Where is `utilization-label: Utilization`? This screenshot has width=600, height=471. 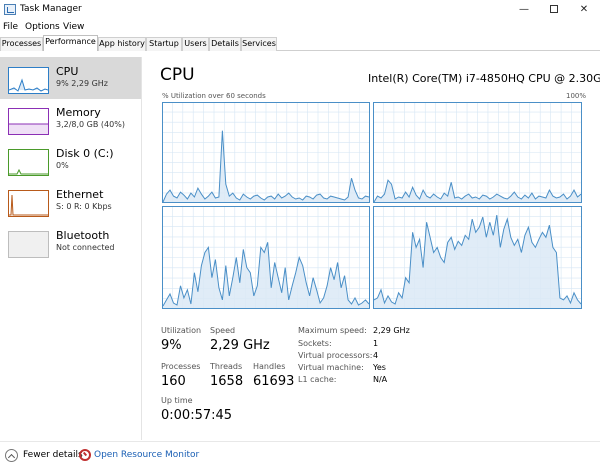 utilization-label: Utilization is located at coordinates (181, 330).